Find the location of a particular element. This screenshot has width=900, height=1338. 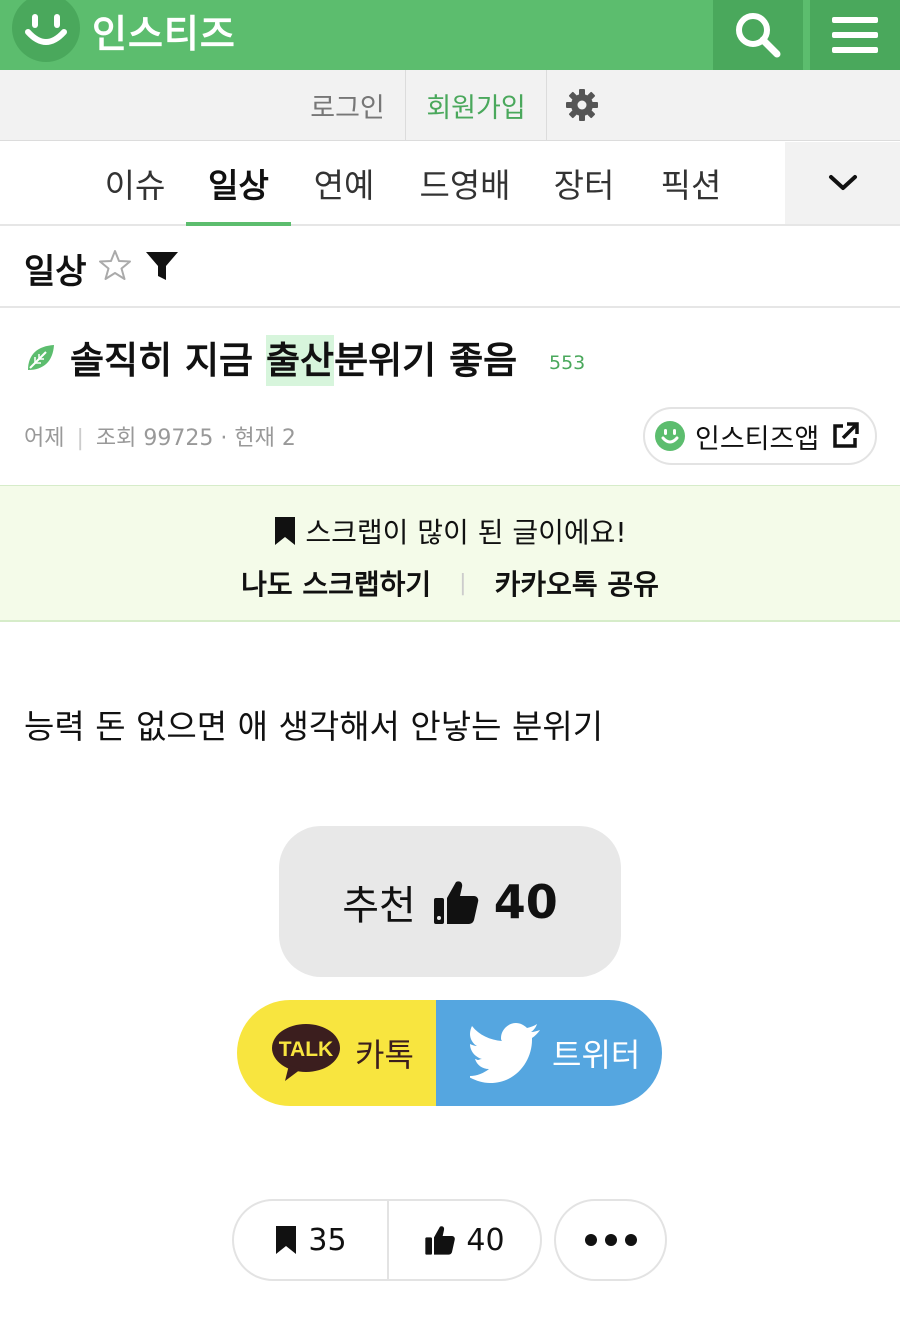

scrap-message-row: 스크랩이 많이 된 글이에요! is located at coordinates (450, 531).